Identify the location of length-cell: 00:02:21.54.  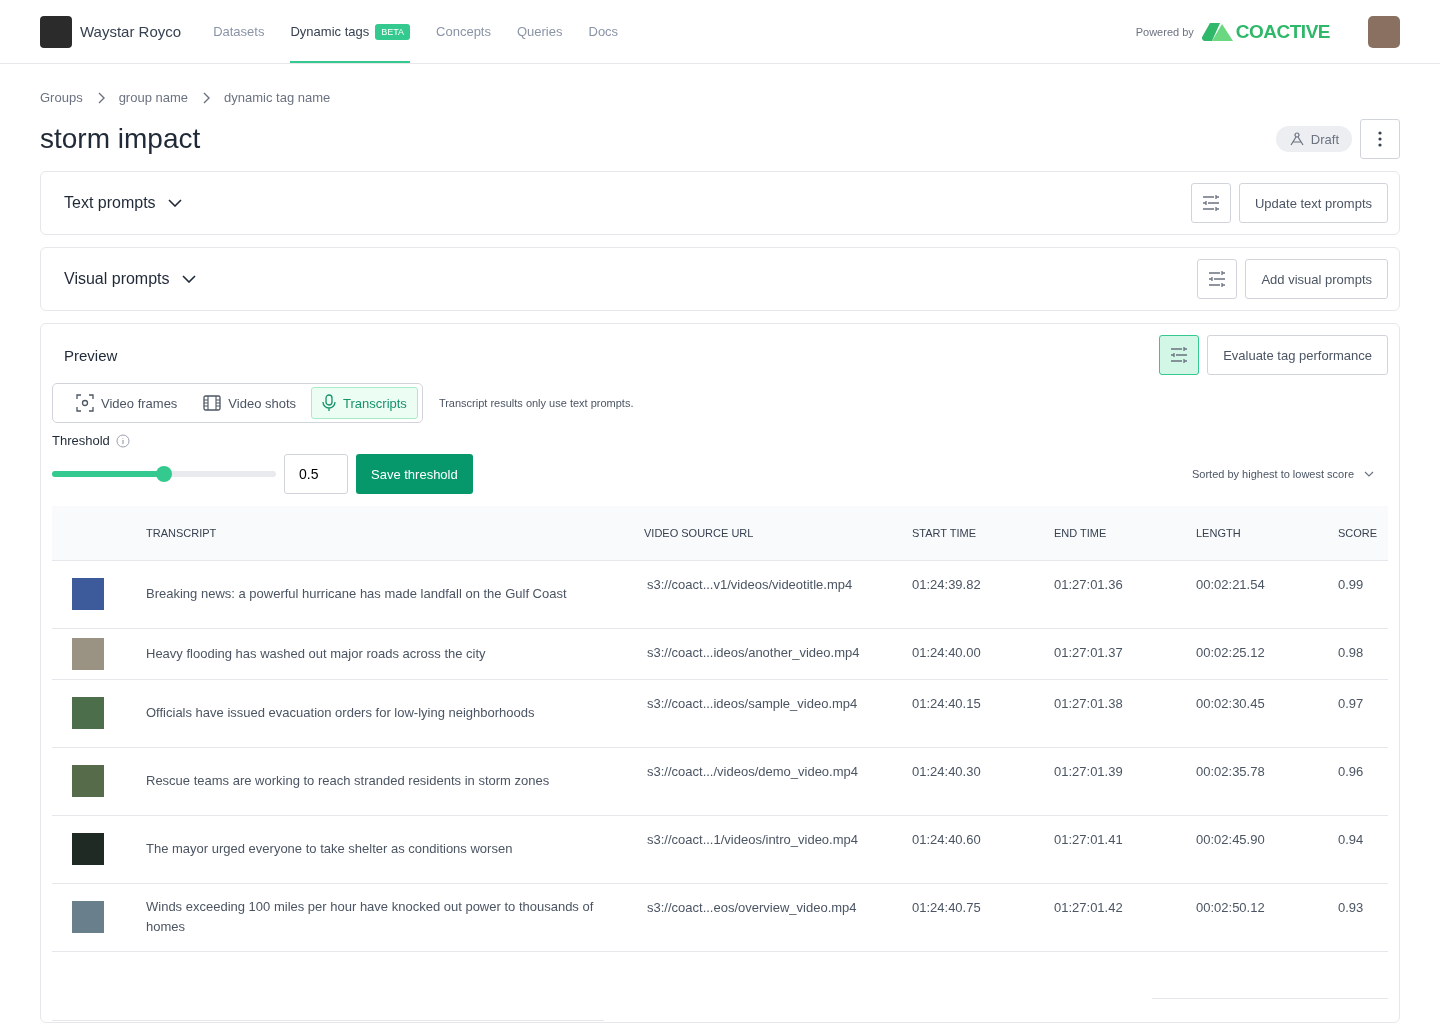
(1266, 594).